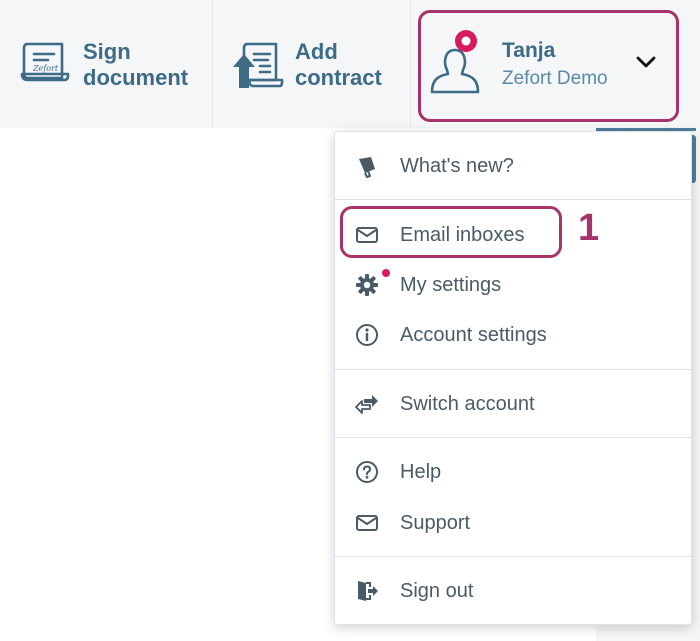  Describe the element at coordinates (258, 65) in the screenshot. I see `add-contract-icon` at that location.